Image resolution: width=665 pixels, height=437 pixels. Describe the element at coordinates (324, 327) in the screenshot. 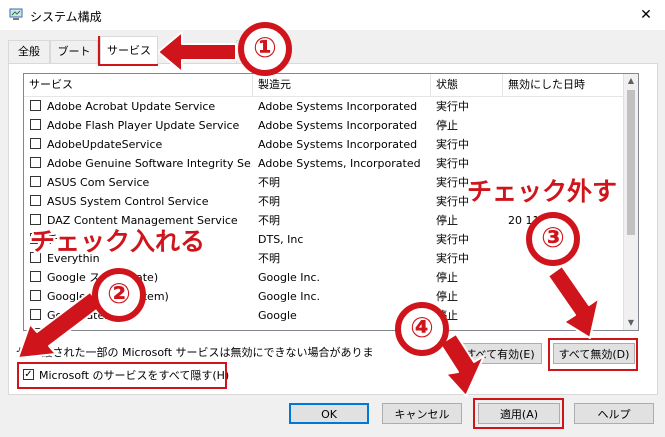

I see `table-row` at that location.